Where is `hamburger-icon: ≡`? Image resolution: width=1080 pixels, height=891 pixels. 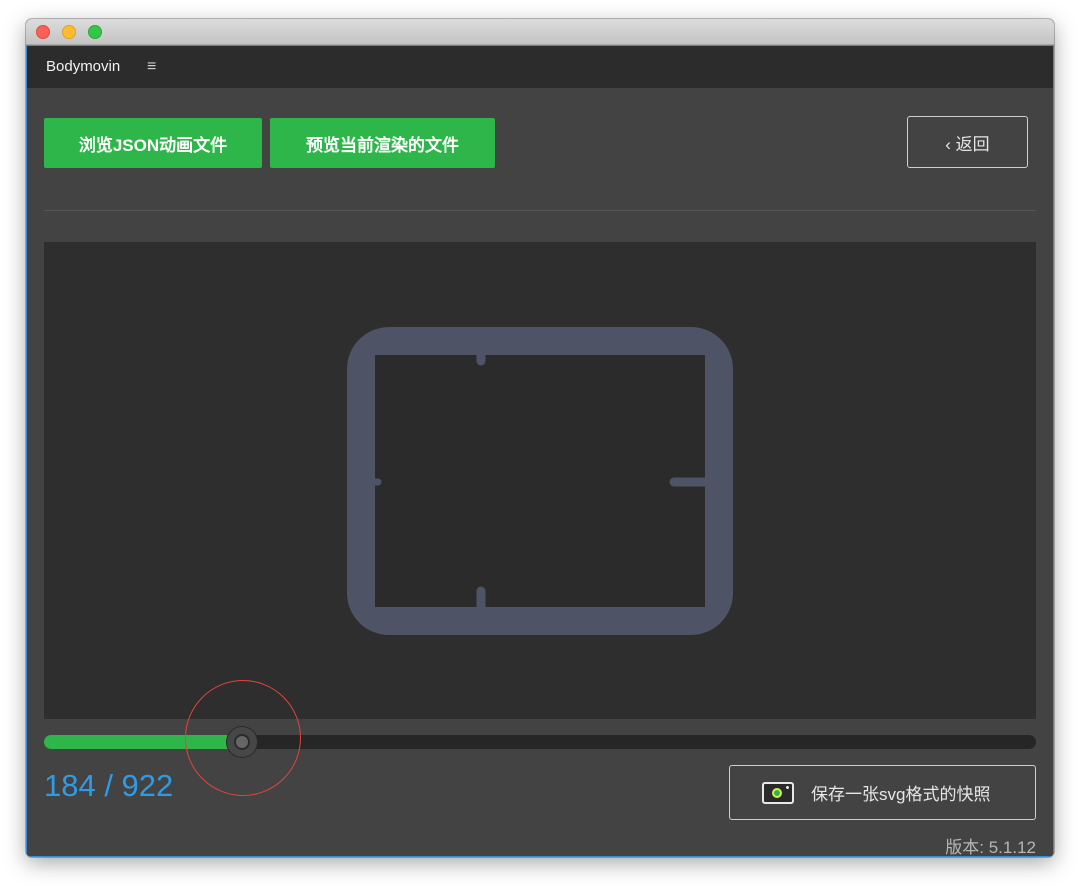 hamburger-icon: ≡ is located at coordinates (151, 67).